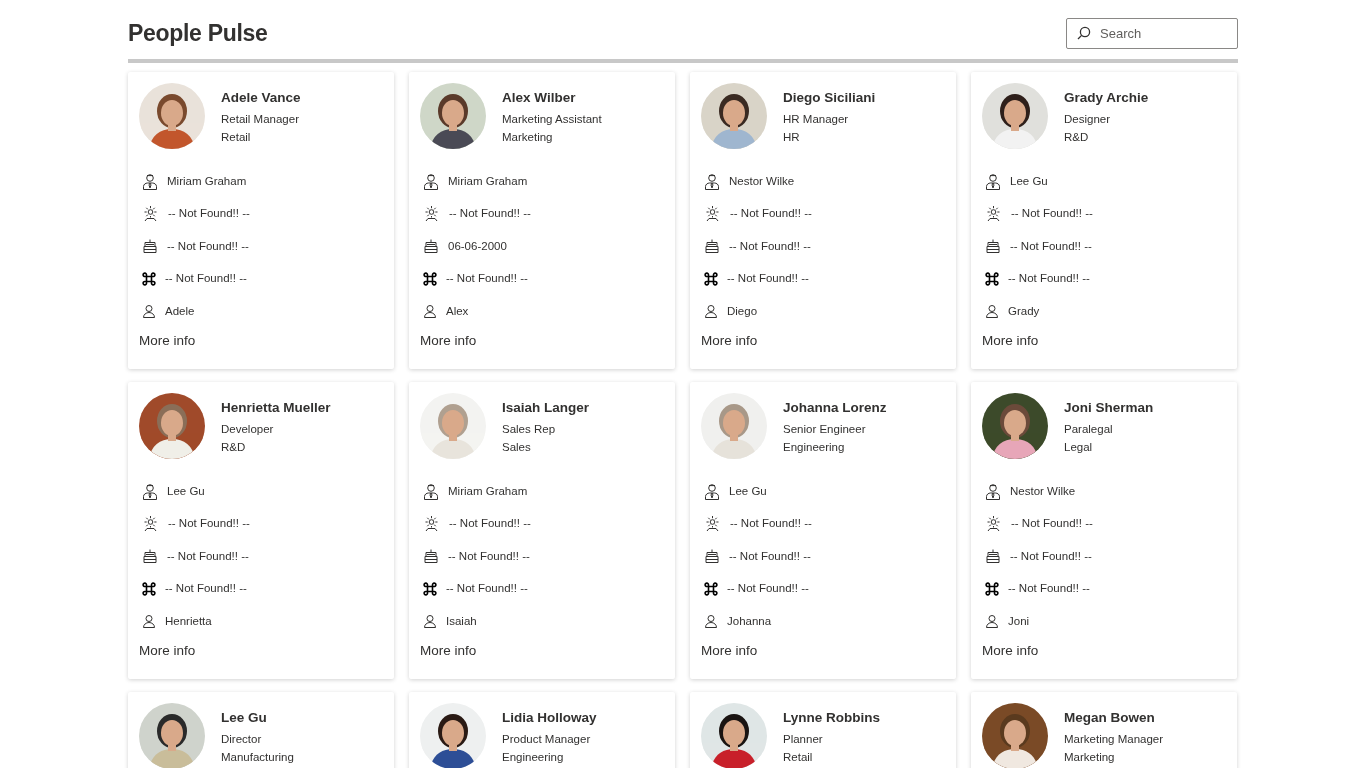  I want to click on person-name: Grady Archie, so click(1106, 98).